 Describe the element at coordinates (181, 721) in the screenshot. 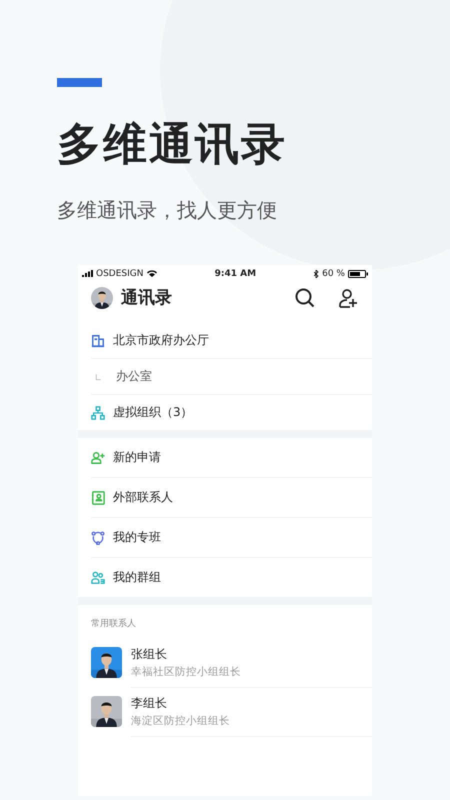

I see `contact-role: 海淀区防控小组组长` at that location.